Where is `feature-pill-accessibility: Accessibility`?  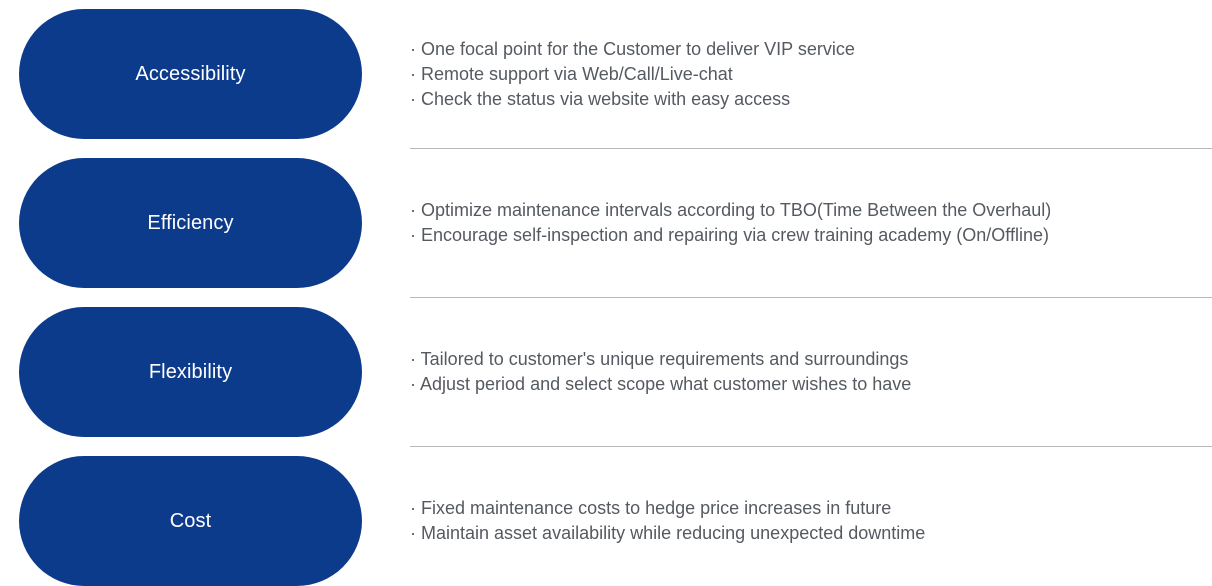 feature-pill-accessibility: Accessibility is located at coordinates (190, 74).